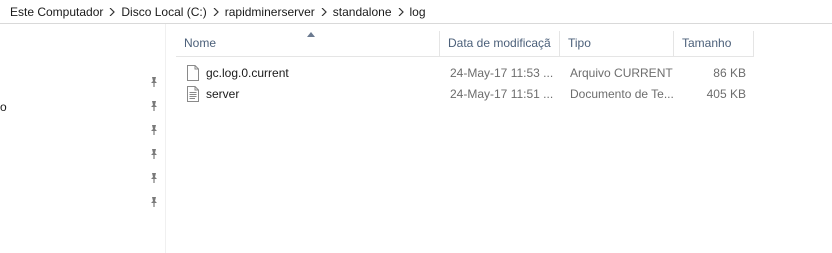 The height and width of the screenshot is (253, 832). I want to click on column-header-row: Nome Data de modificaçã Tipo Tamanho, so click(465, 44).